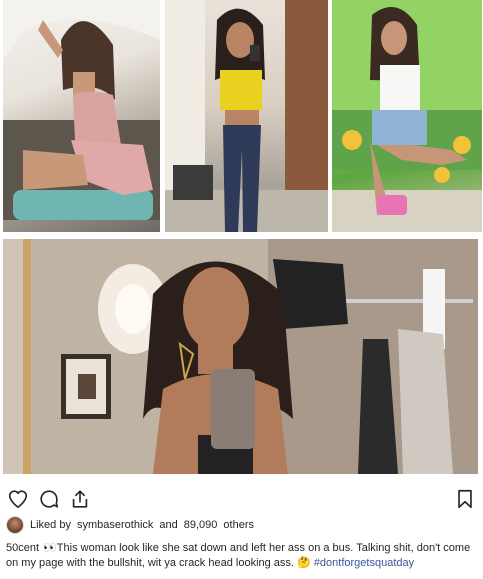 The image size is (483, 579). I want to click on comment-bubble-icon, so click(49, 499).